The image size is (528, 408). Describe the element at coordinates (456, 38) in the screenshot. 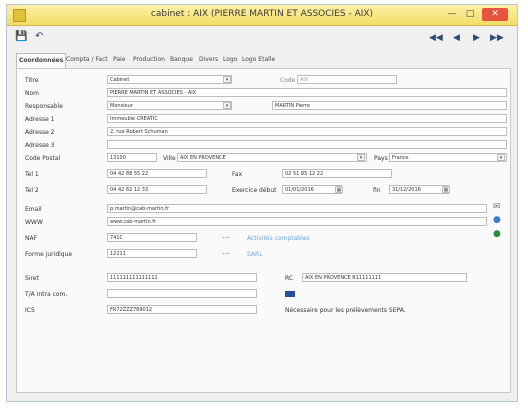

I see `previous-record-button: ◀` at that location.